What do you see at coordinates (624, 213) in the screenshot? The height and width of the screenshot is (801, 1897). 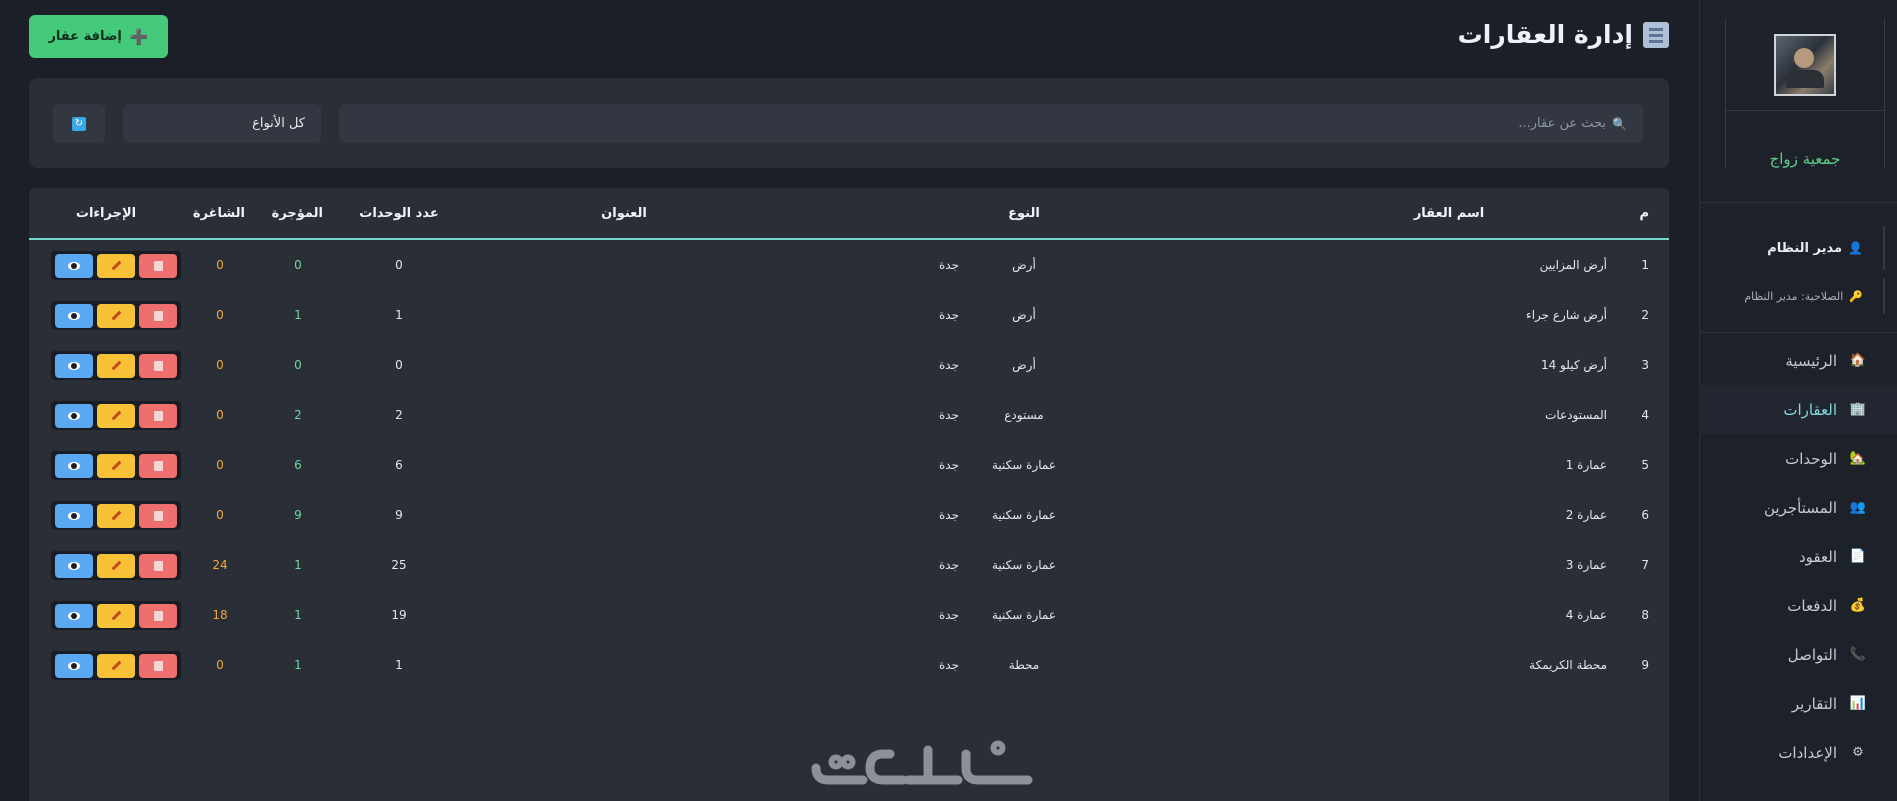 I see `header-address: العنوان` at bounding box center [624, 213].